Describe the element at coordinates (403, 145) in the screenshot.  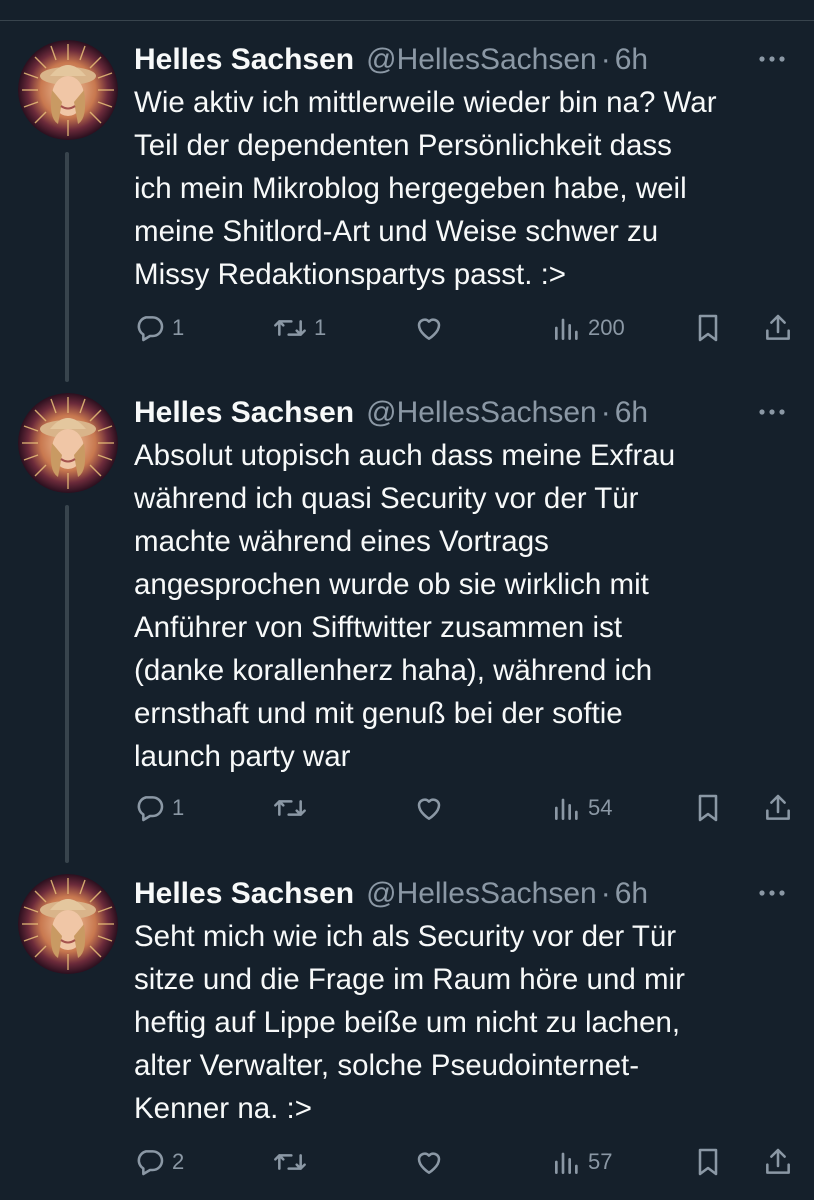
I see `tweet-text-line: Teil der dependenten Persönlichkeit dass` at that location.